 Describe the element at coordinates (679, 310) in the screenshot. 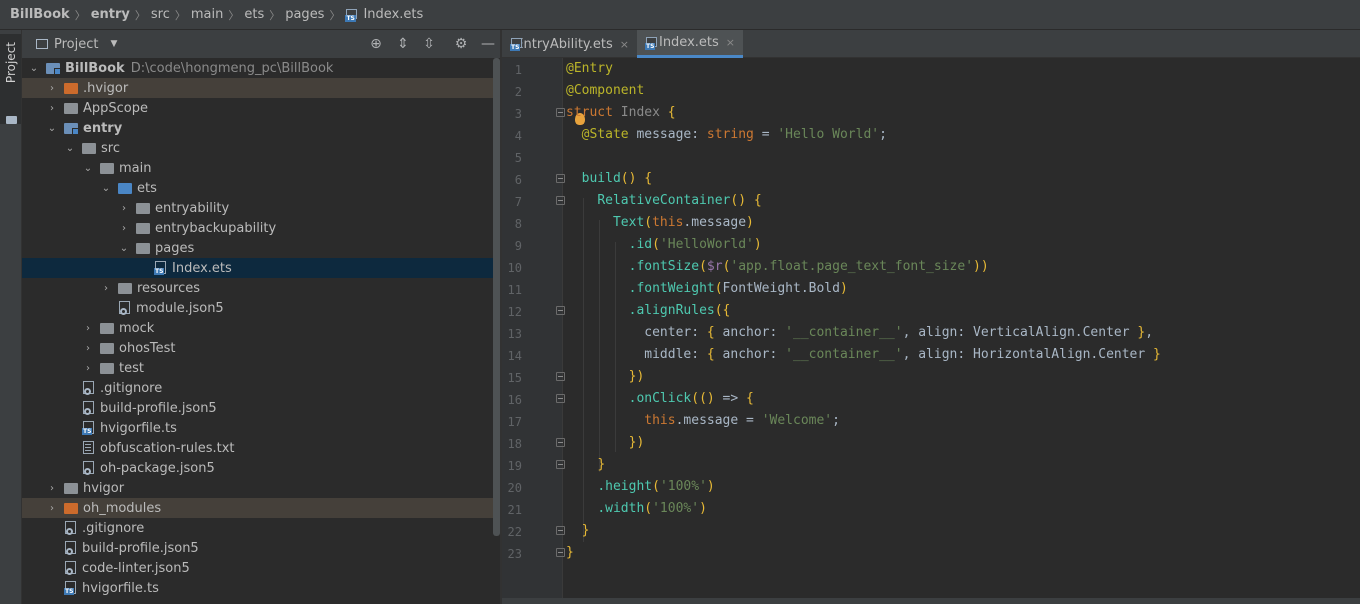

I see `code-line: .alignRules({` at that location.